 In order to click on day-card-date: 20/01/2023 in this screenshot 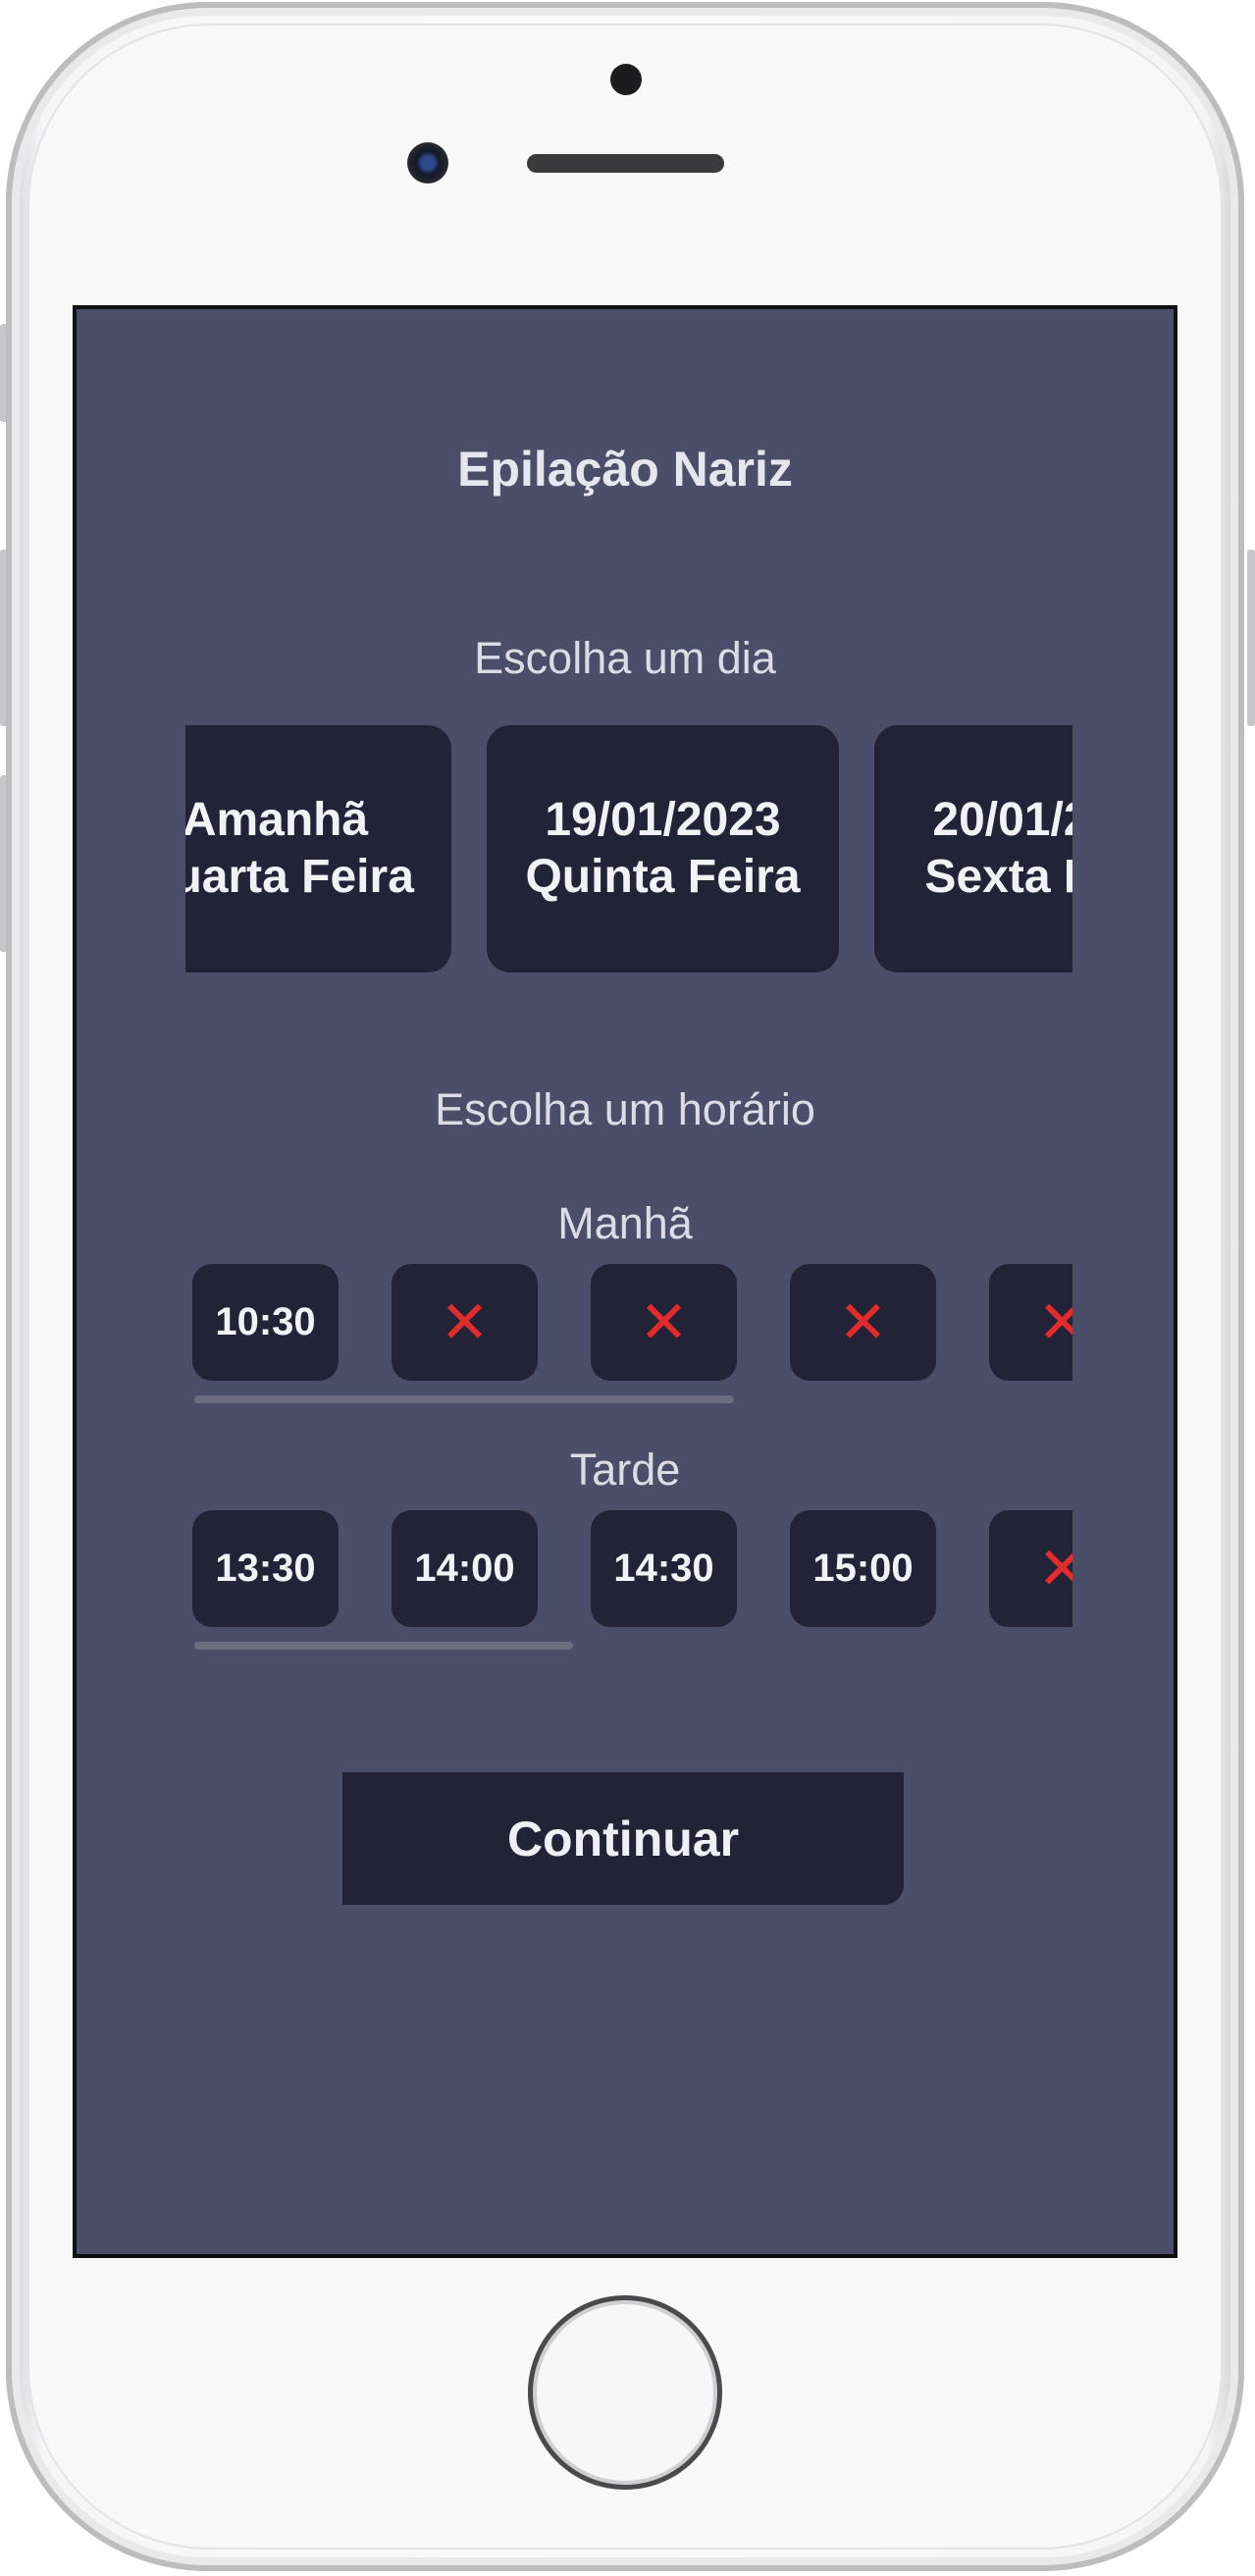, I will do `click(1002, 820)`.